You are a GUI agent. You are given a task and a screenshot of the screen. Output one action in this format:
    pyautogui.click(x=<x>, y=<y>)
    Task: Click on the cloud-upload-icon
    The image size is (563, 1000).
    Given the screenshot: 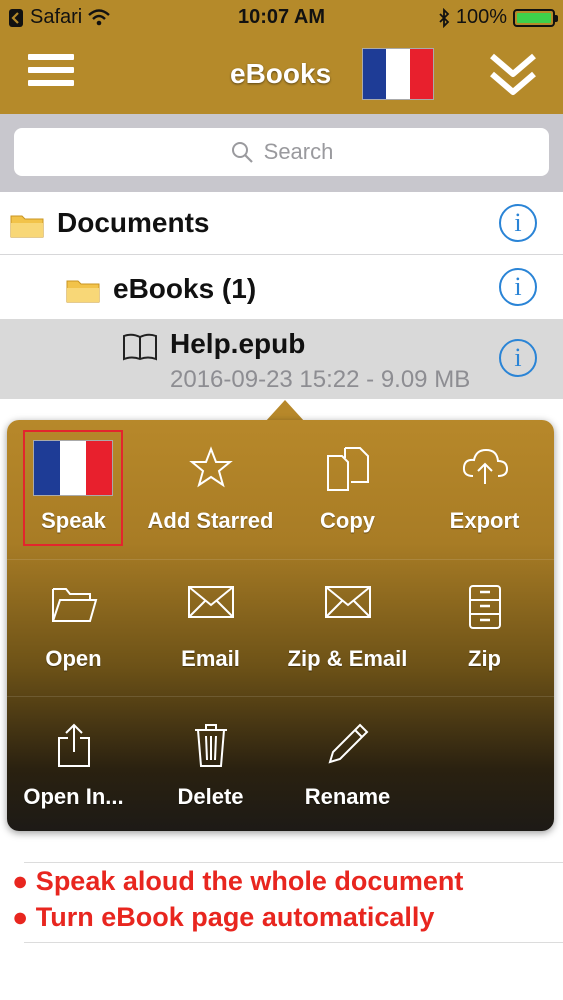 What is the action you would take?
    pyautogui.click(x=485, y=466)
    